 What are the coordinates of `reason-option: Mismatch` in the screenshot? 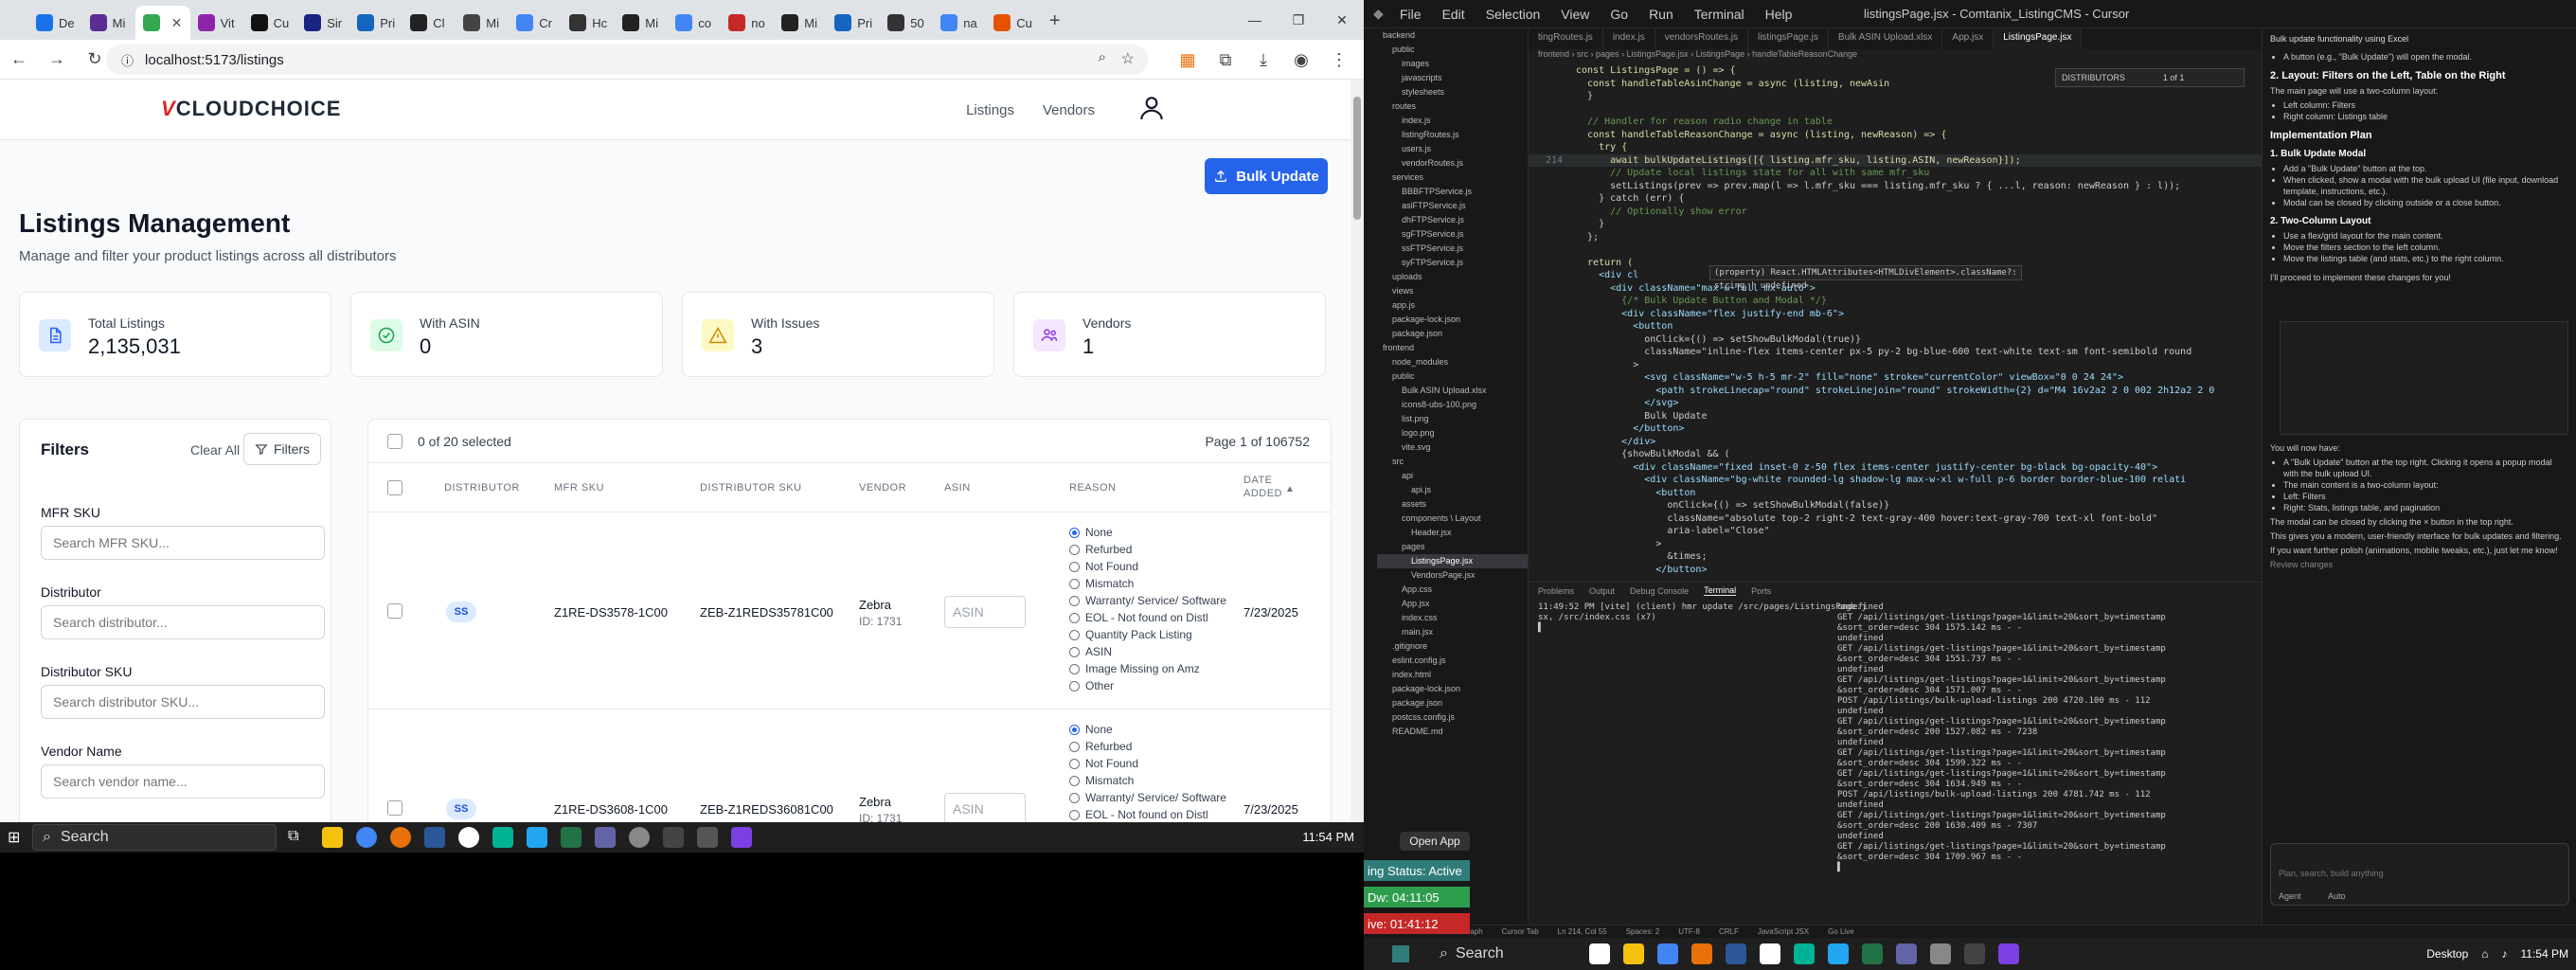 It's located at (1147, 583).